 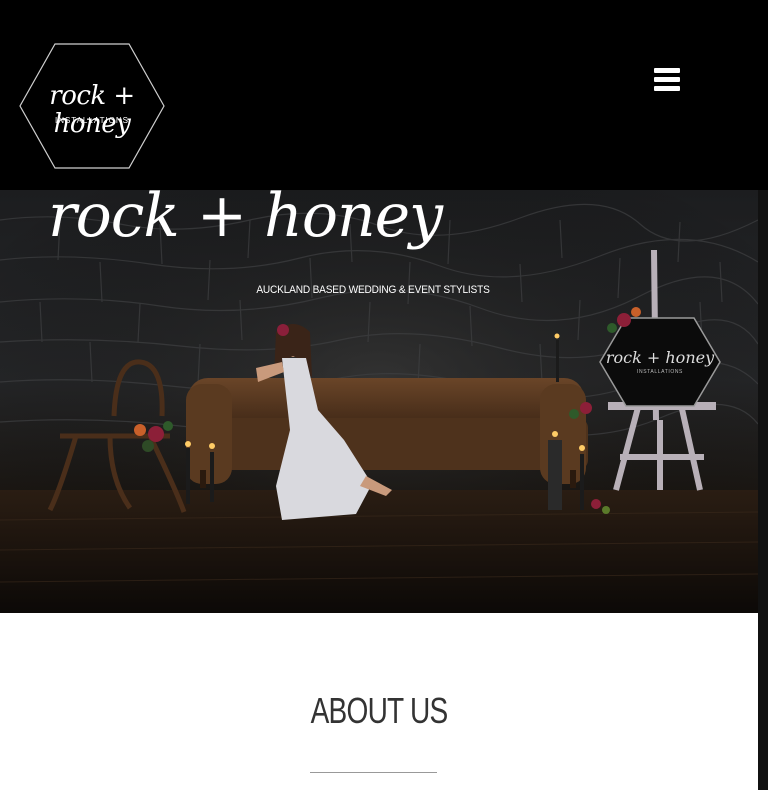 What do you see at coordinates (763, 490) in the screenshot?
I see `scrollbar-track` at bounding box center [763, 490].